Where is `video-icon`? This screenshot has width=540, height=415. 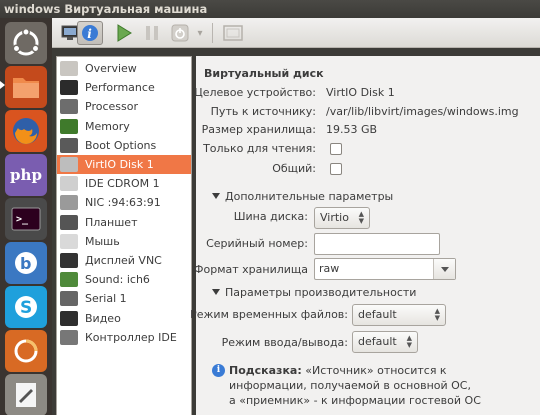
video-icon is located at coordinates (69, 318).